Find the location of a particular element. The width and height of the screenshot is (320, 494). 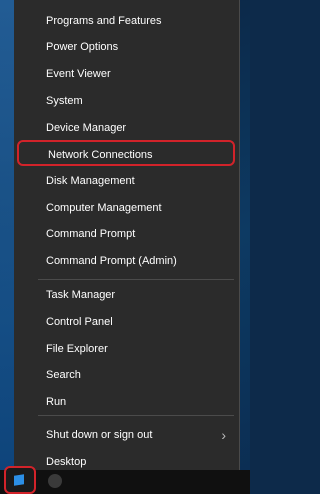

menu-item-system: System is located at coordinates (127, 101).